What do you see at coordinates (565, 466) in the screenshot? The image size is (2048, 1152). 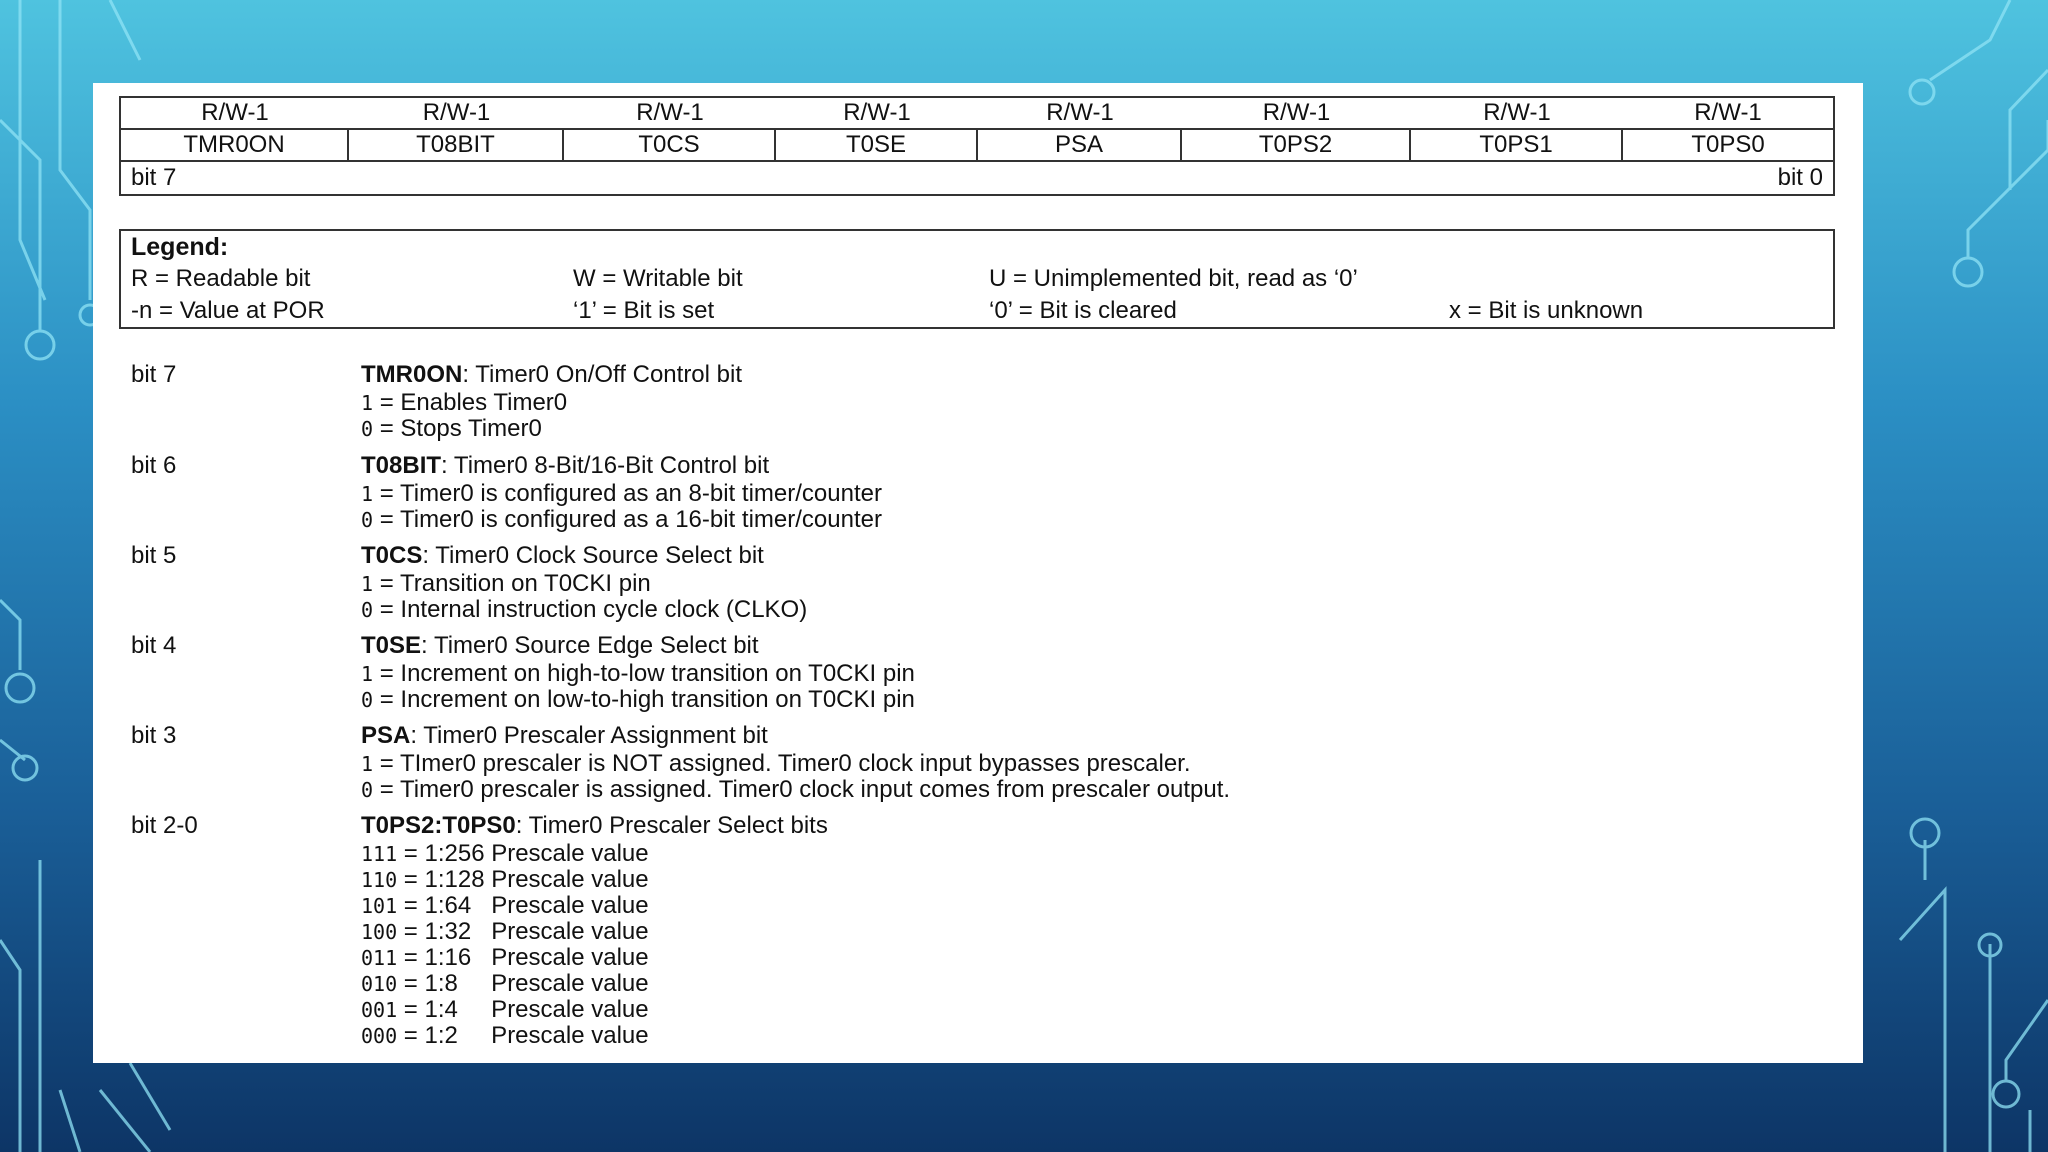 I see `bit-heading: T08BIT: Timer0 8-Bit/16-Bit Control bit` at bounding box center [565, 466].